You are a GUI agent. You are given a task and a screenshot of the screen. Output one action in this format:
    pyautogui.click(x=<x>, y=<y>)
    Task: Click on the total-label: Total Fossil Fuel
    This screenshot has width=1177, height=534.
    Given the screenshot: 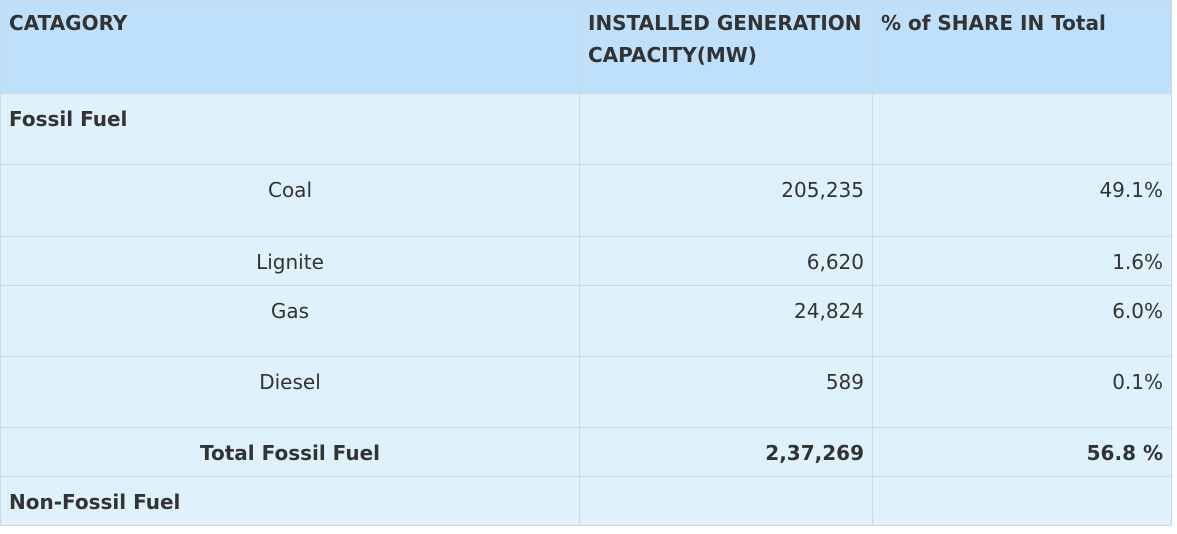 What is the action you would take?
    pyautogui.click(x=290, y=452)
    